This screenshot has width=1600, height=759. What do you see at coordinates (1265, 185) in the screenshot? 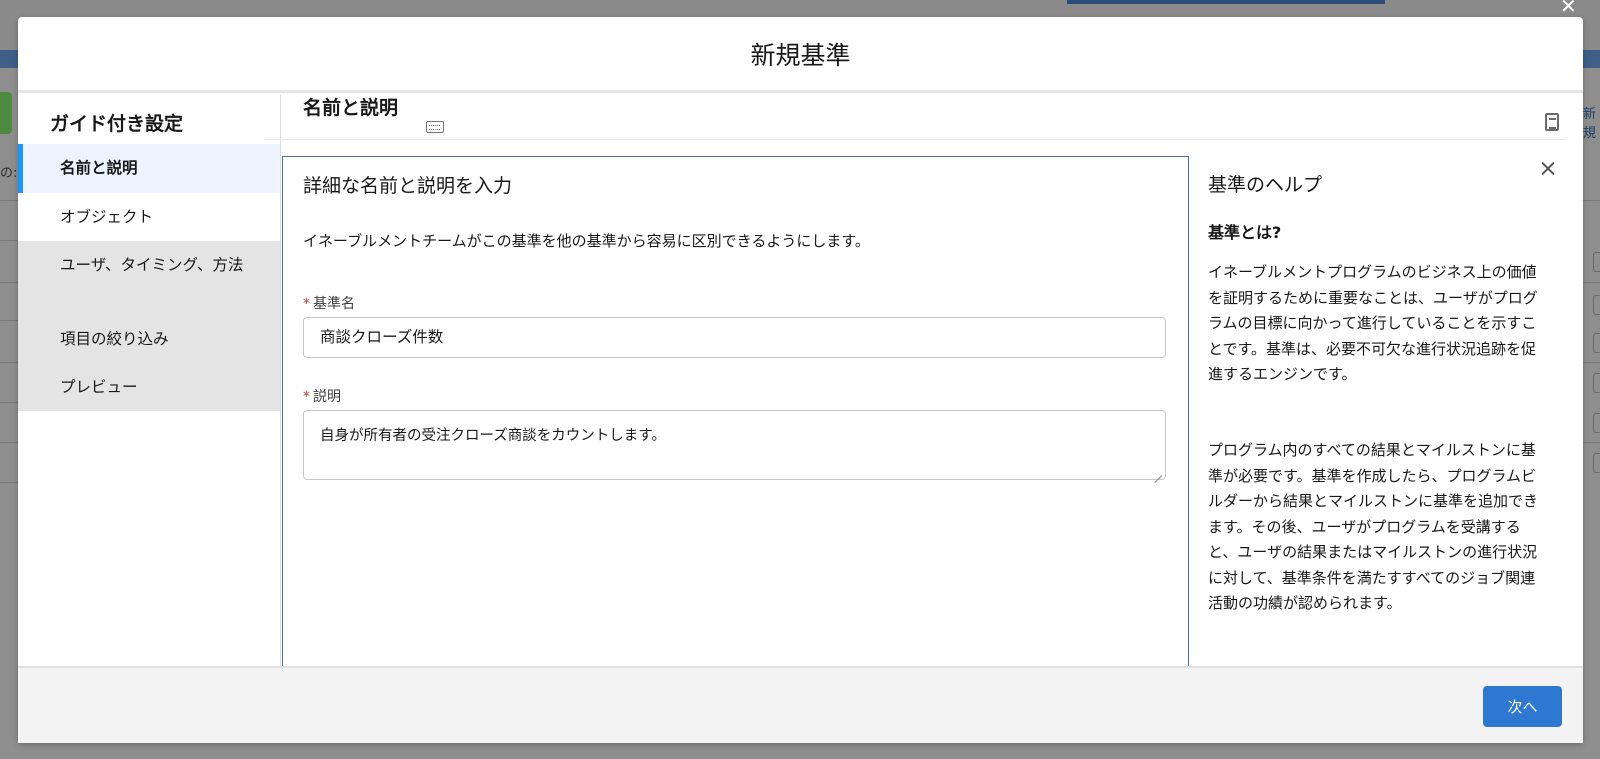
I see `help-title: 基準のヘルプ` at bounding box center [1265, 185].